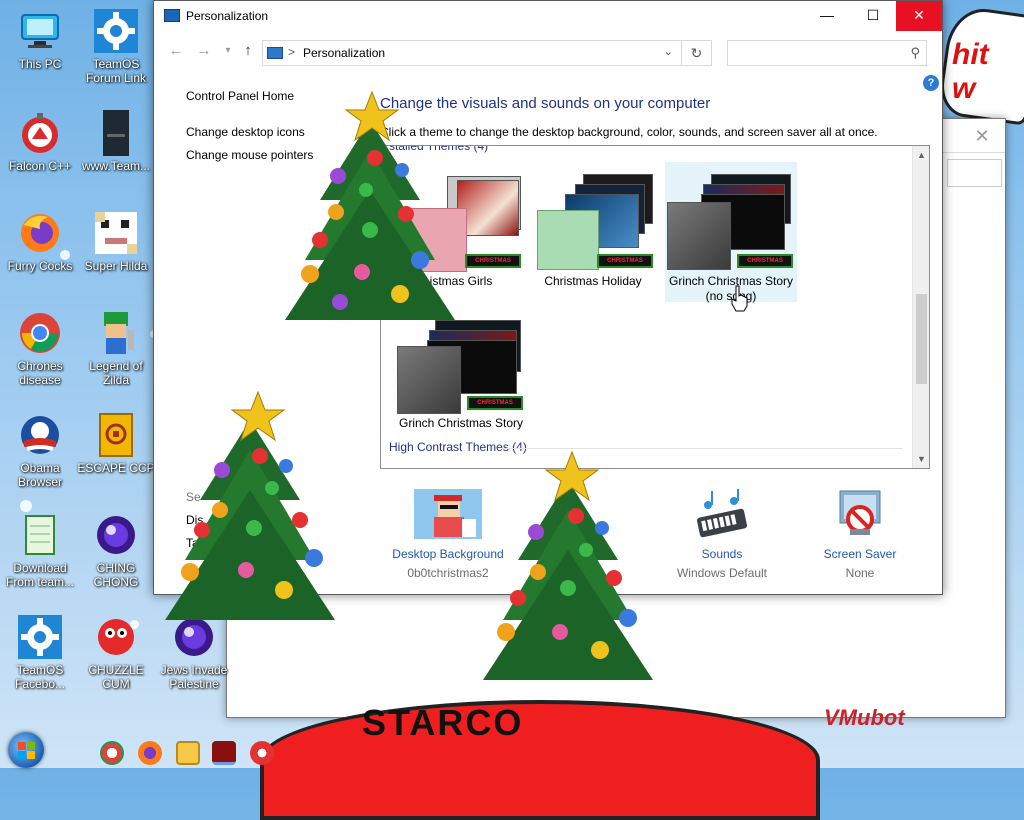 This screenshot has height=820, width=1024. Describe the element at coordinates (40, 166) in the screenshot. I see `desktop-icon-label: Falcon C++` at that location.